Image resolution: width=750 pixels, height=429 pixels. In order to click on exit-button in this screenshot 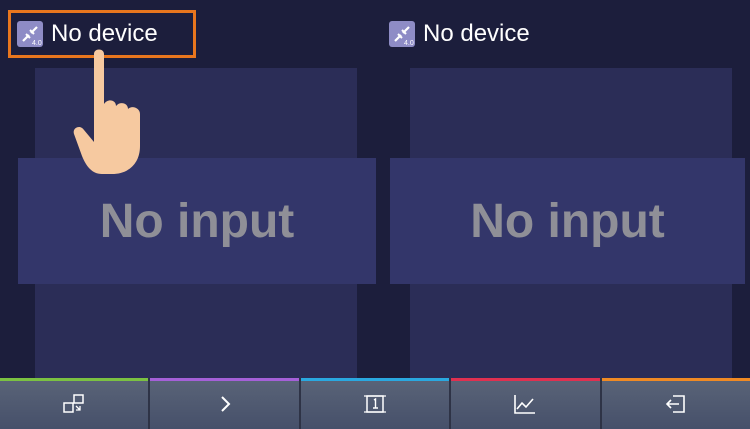, I will do `click(675, 403)`.